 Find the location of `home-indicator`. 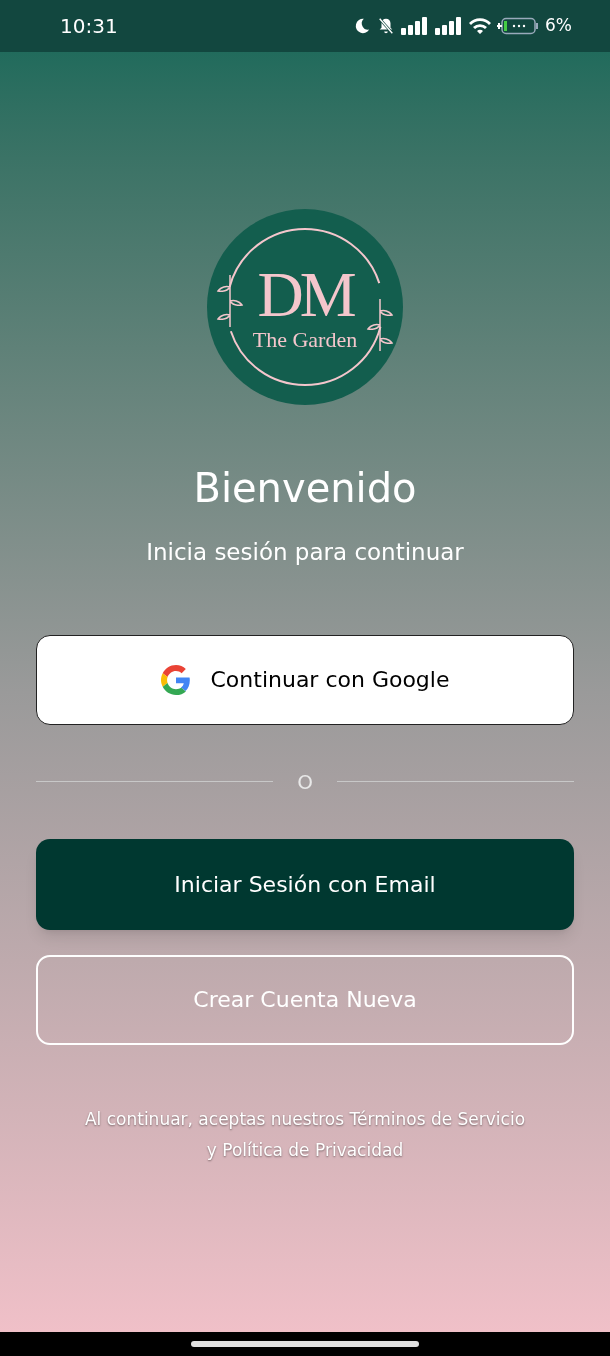

home-indicator is located at coordinates (305, 1344).